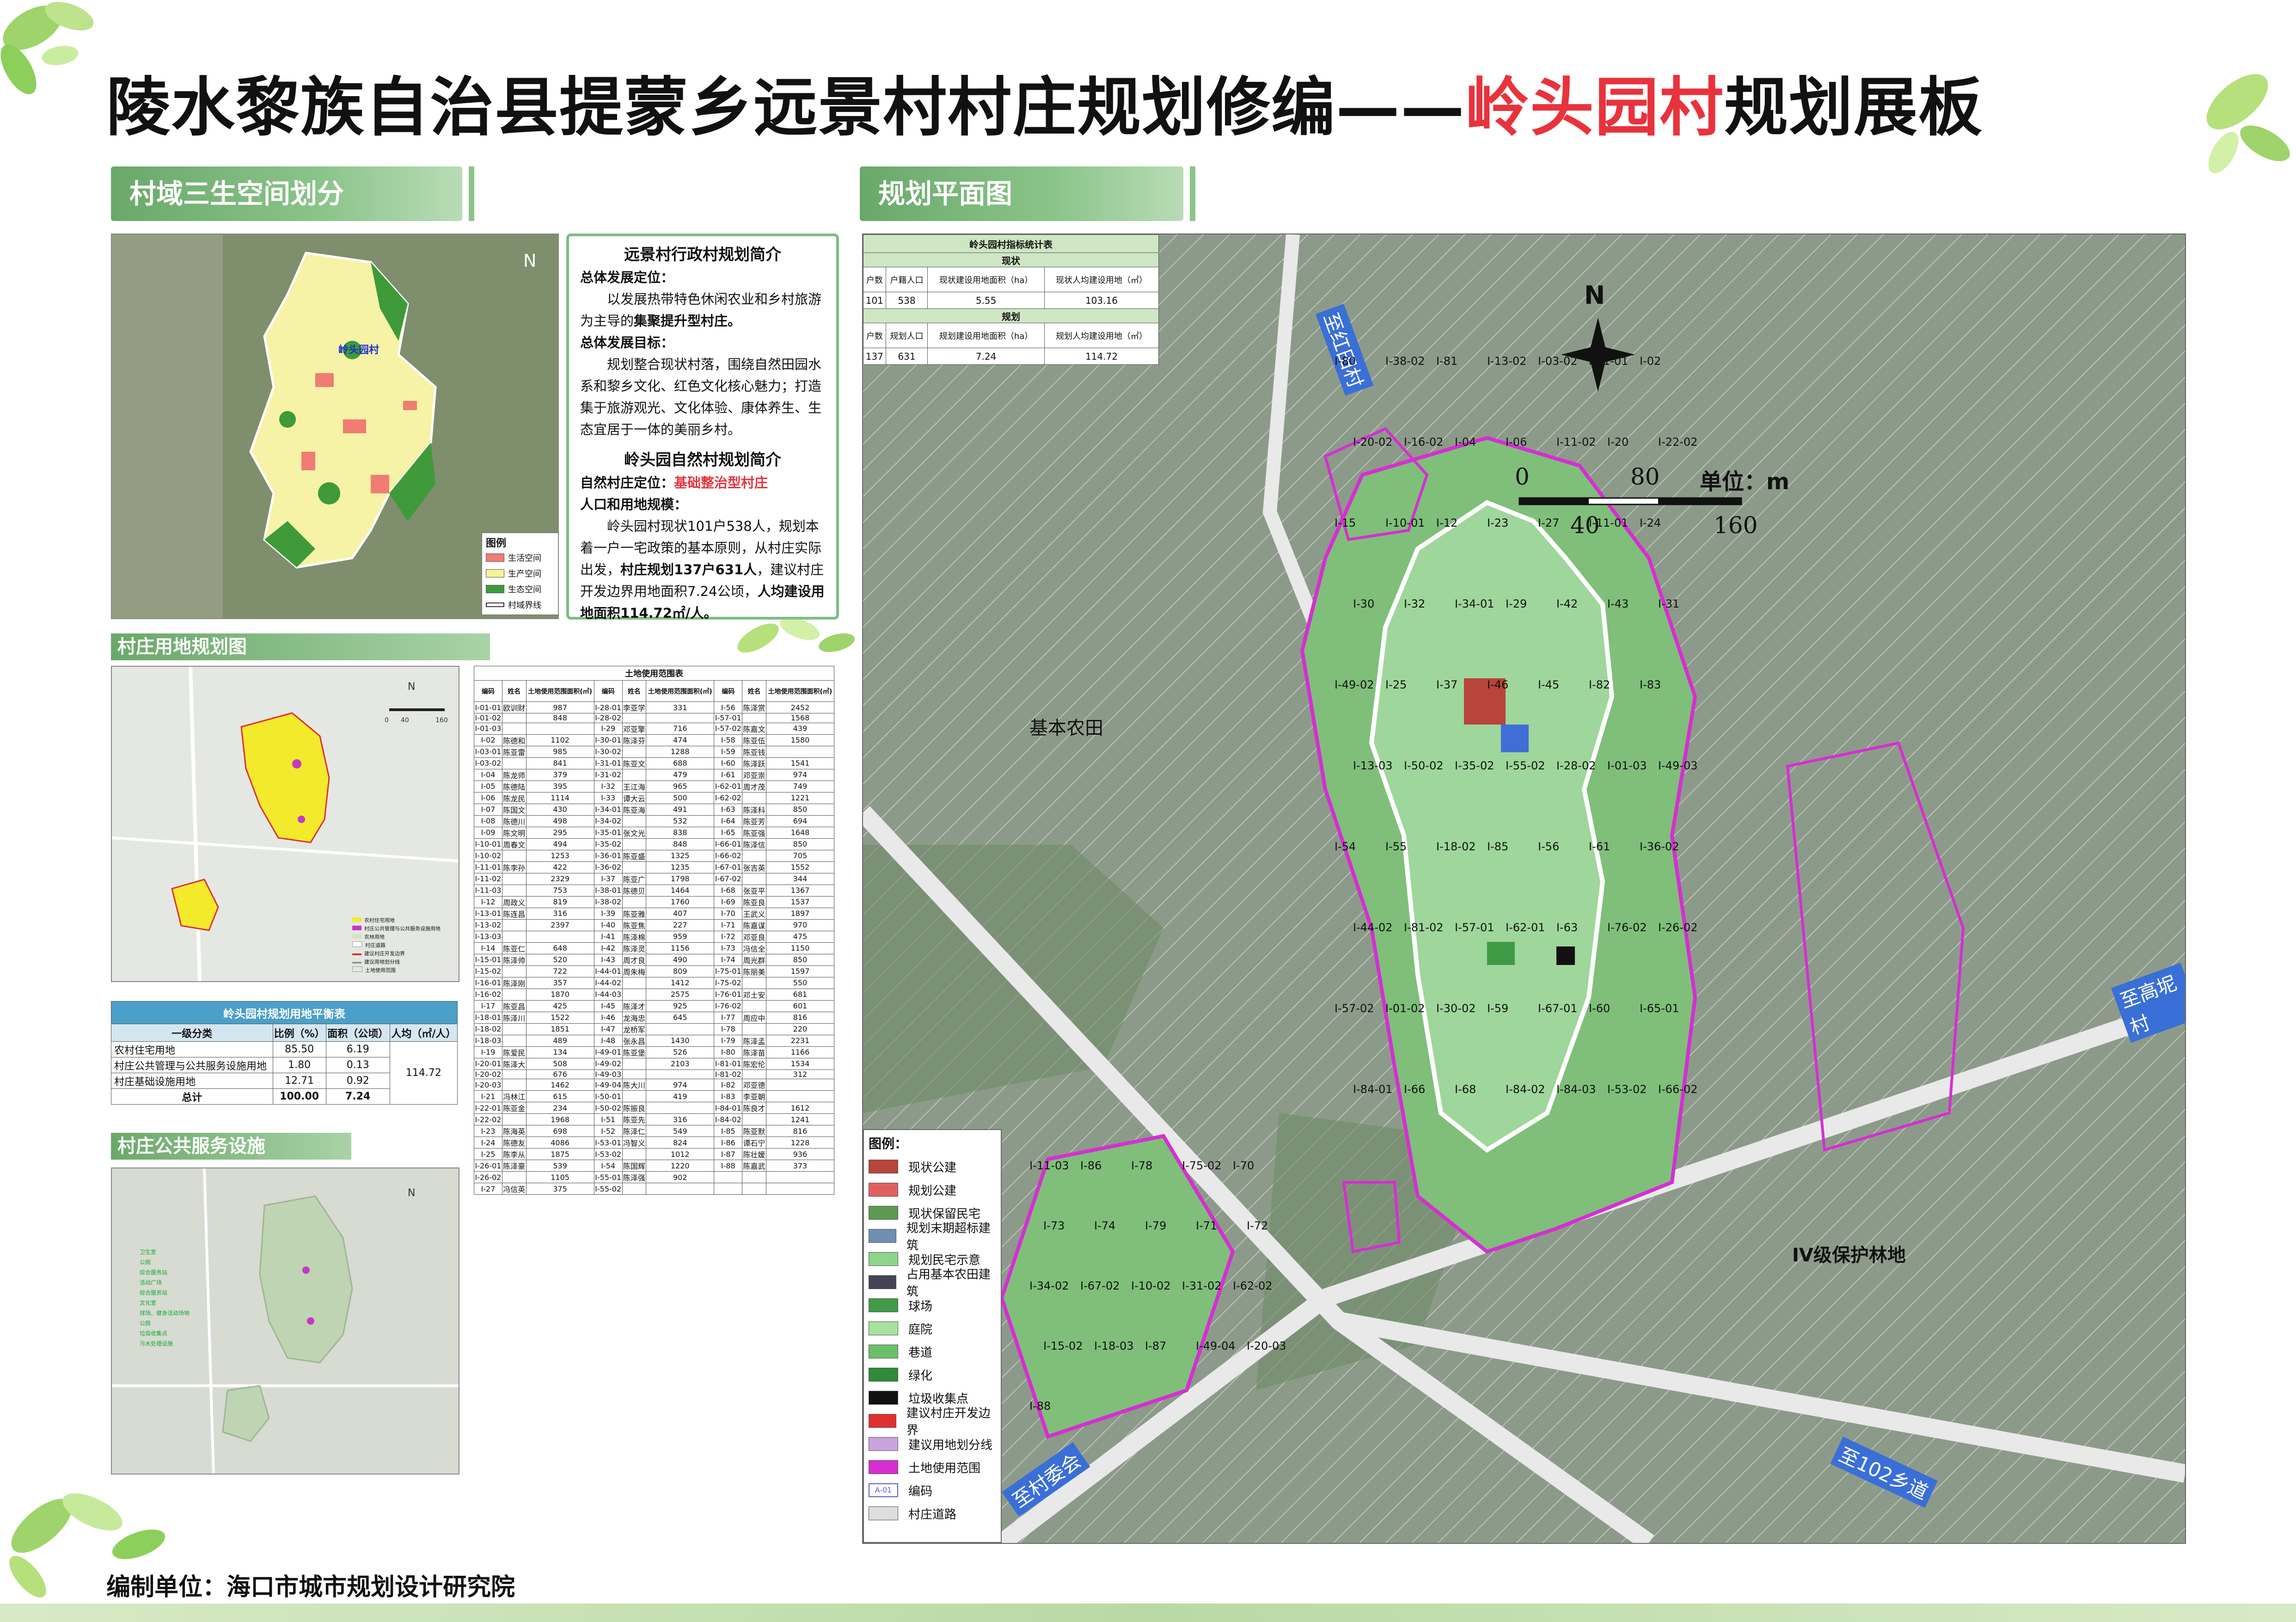 Image resolution: width=2296 pixels, height=1622 pixels. What do you see at coordinates (488, 925) in the screenshot?
I see `parcel-cell: I-13-02` at bounding box center [488, 925].